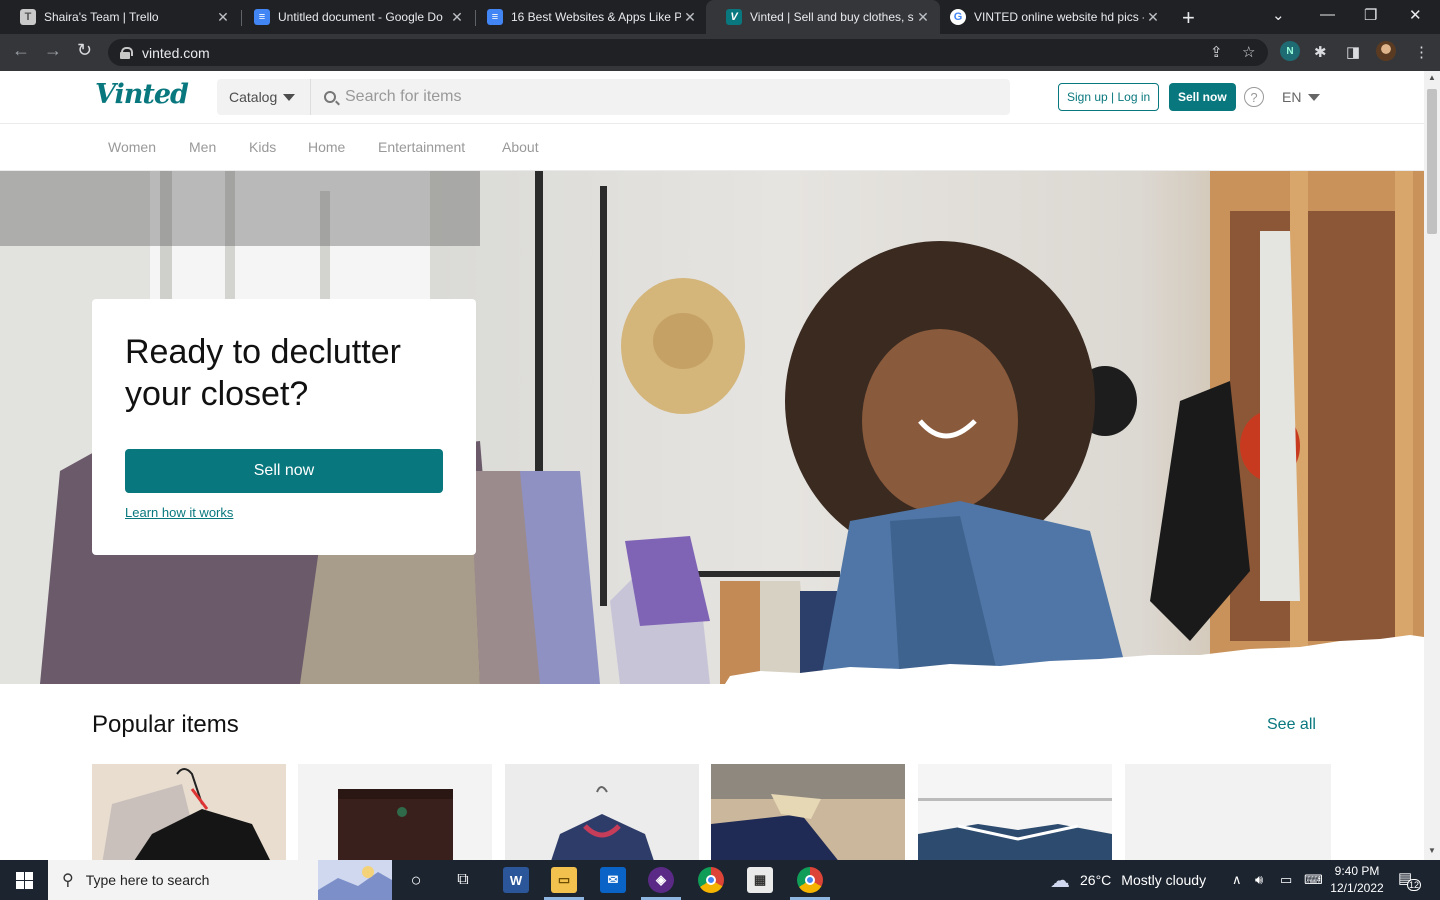 This screenshot has height=900, width=1440. What do you see at coordinates (1415, 15) in the screenshot?
I see `window-close-icon: ✕` at bounding box center [1415, 15].